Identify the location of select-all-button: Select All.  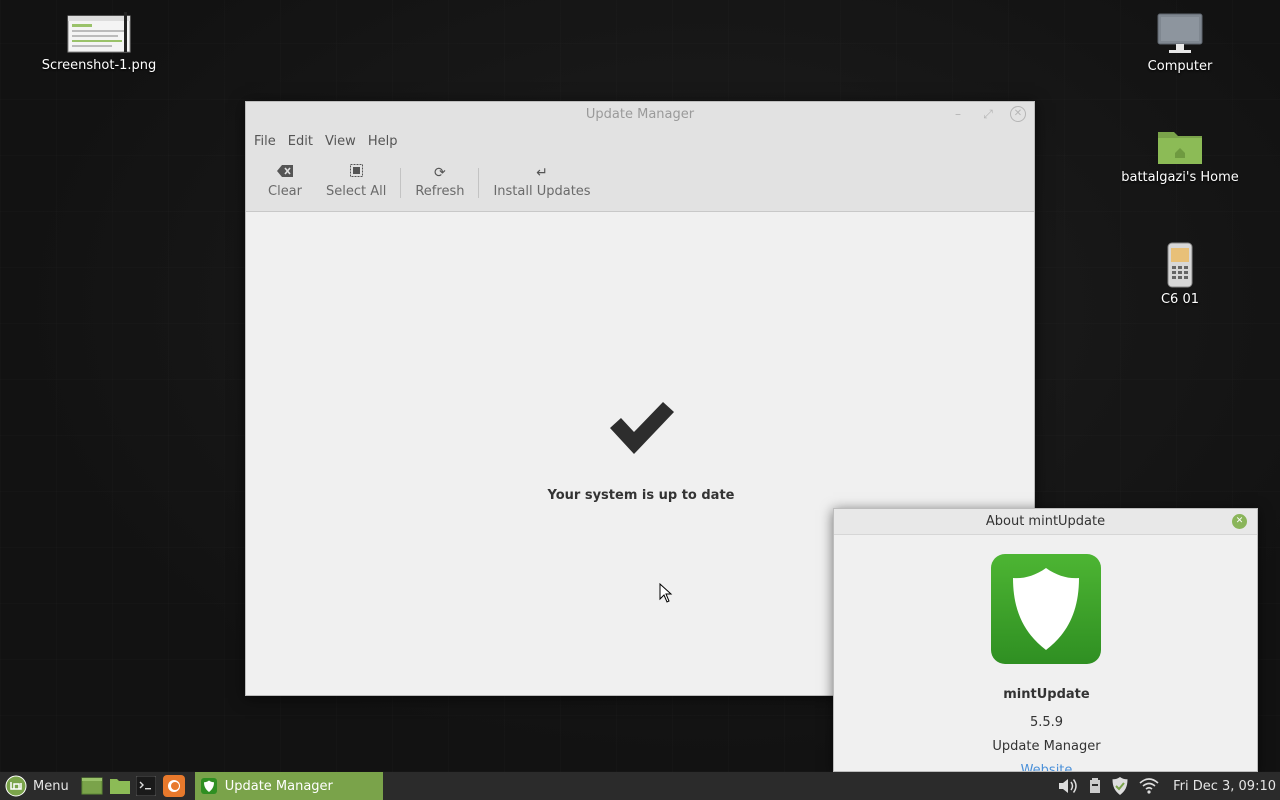
(356, 181).